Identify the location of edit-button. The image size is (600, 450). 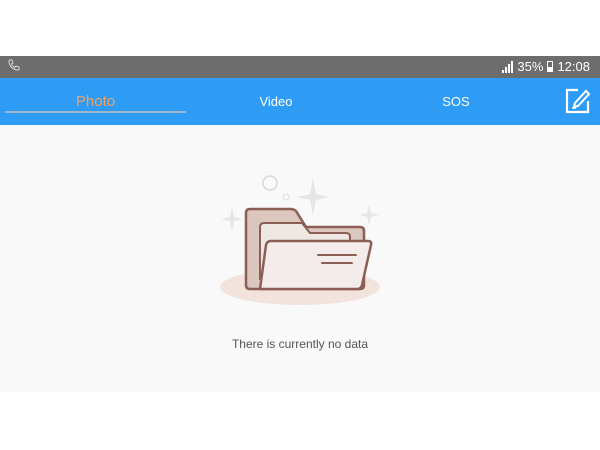
(577, 101).